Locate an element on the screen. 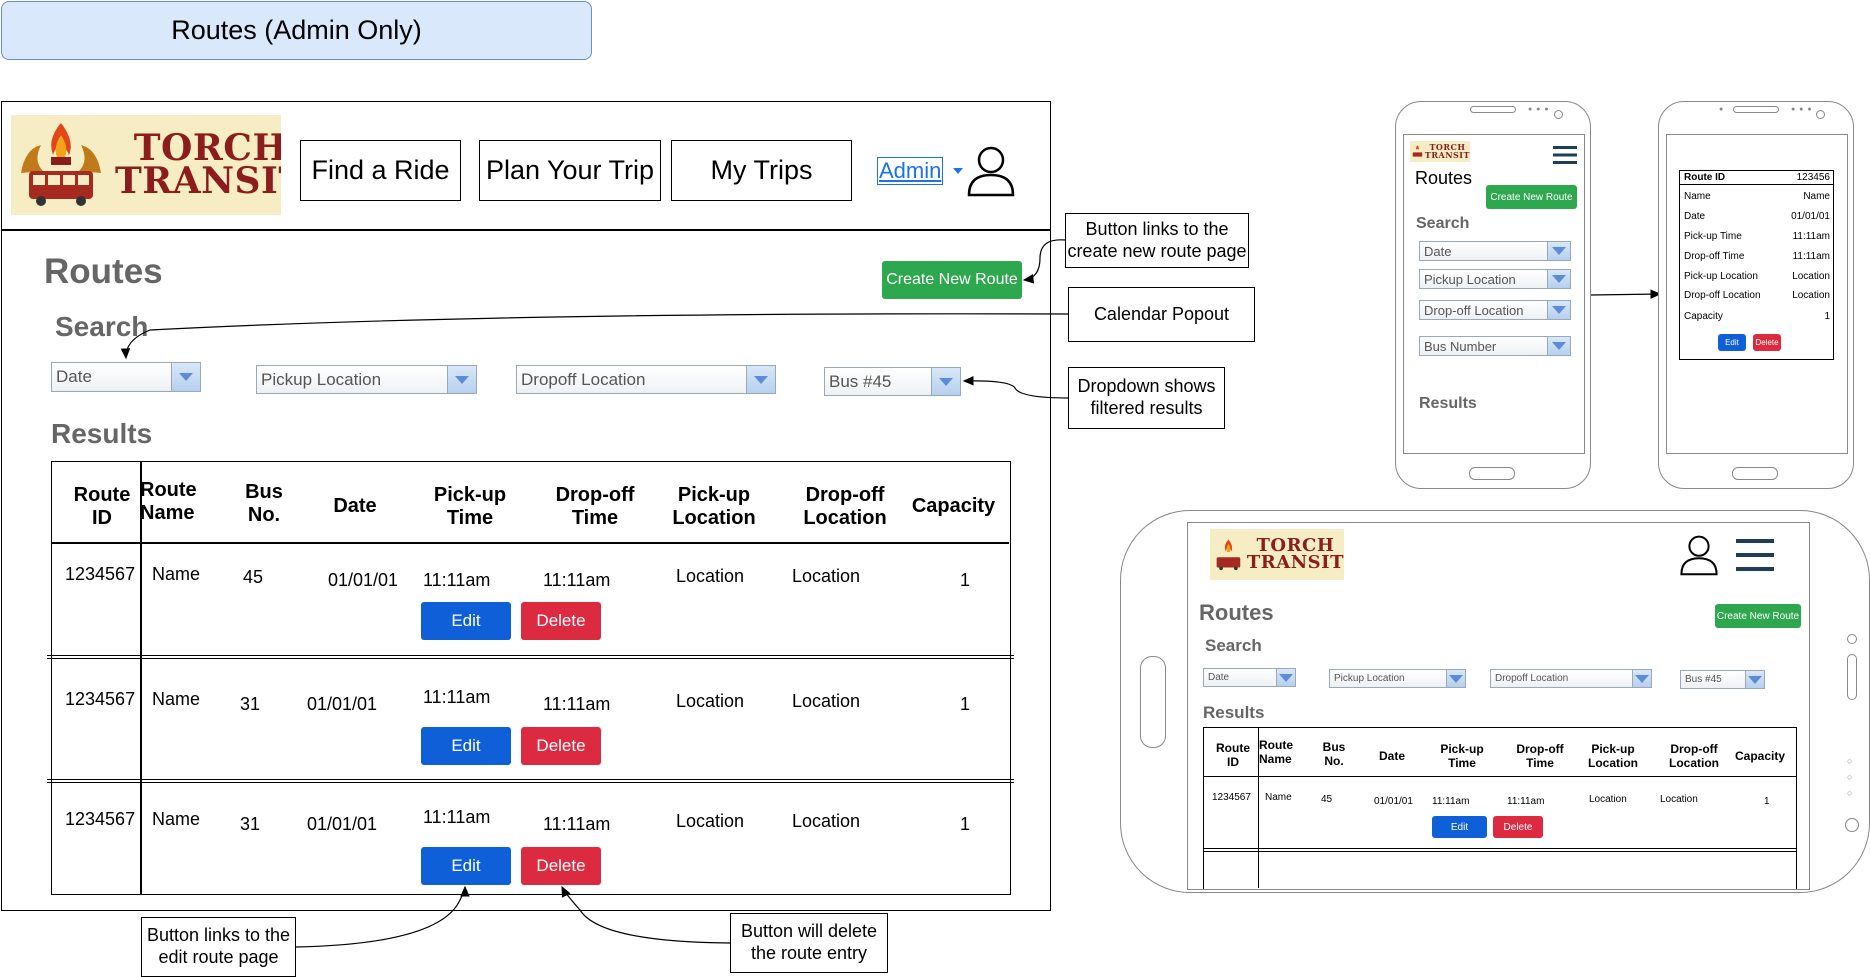 This screenshot has height=977, width=1870. cell-dropoff-time: 11:11am is located at coordinates (577, 824).